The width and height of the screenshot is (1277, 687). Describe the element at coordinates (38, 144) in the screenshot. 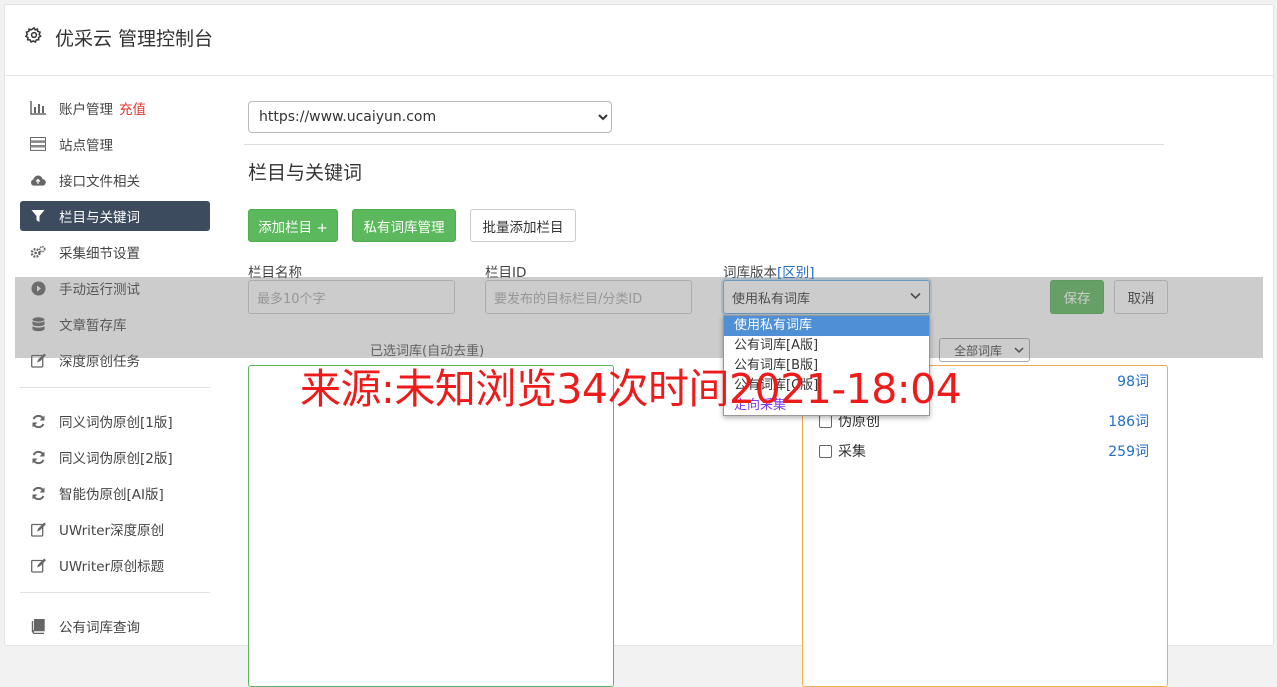

I see `server-icon` at that location.